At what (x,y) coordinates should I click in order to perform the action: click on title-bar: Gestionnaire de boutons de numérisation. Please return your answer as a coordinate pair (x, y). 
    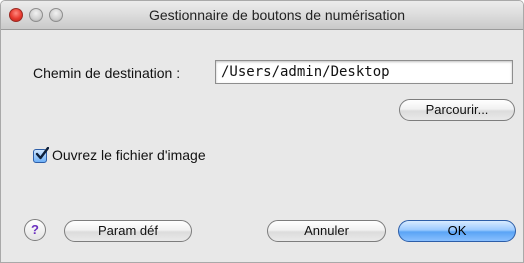
    Looking at the image, I should click on (262, 15).